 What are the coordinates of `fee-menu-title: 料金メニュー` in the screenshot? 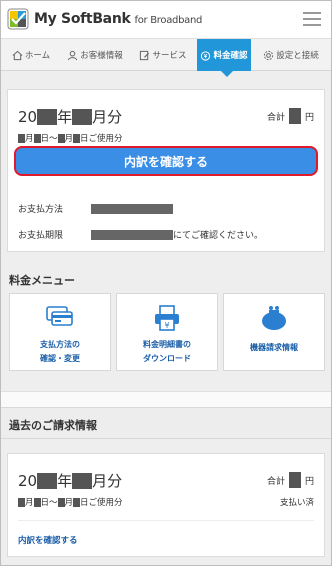 It's located at (42, 280).